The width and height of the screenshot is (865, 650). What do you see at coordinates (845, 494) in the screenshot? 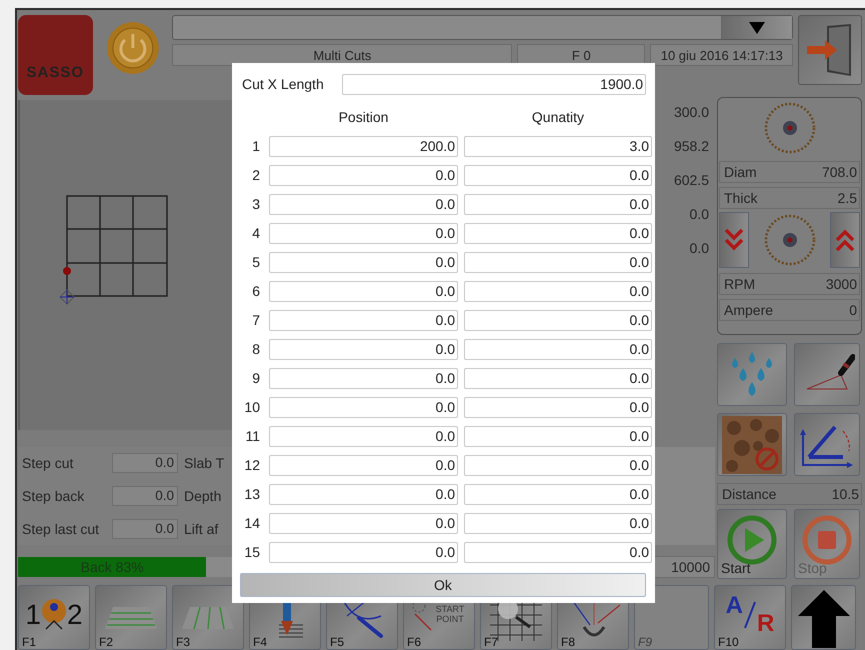
I see `param-value: 10.5` at bounding box center [845, 494].